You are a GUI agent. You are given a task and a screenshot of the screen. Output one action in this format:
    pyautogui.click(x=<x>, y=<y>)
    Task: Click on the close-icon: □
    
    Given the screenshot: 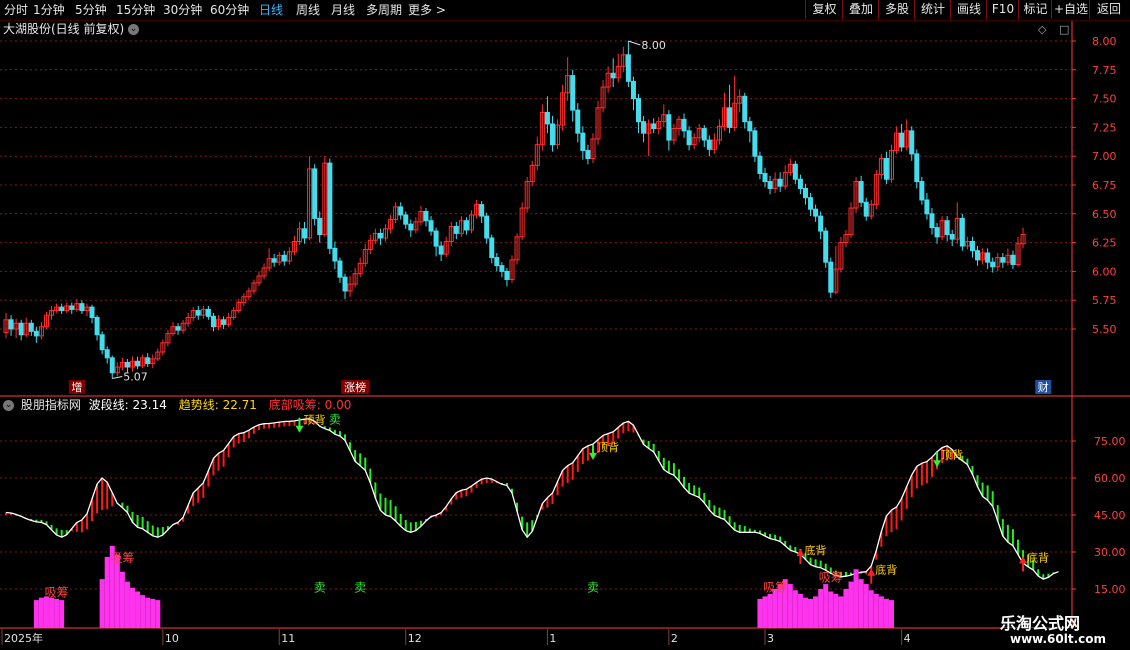 What is the action you would take?
    pyautogui.click(x=1064, y=29)
    